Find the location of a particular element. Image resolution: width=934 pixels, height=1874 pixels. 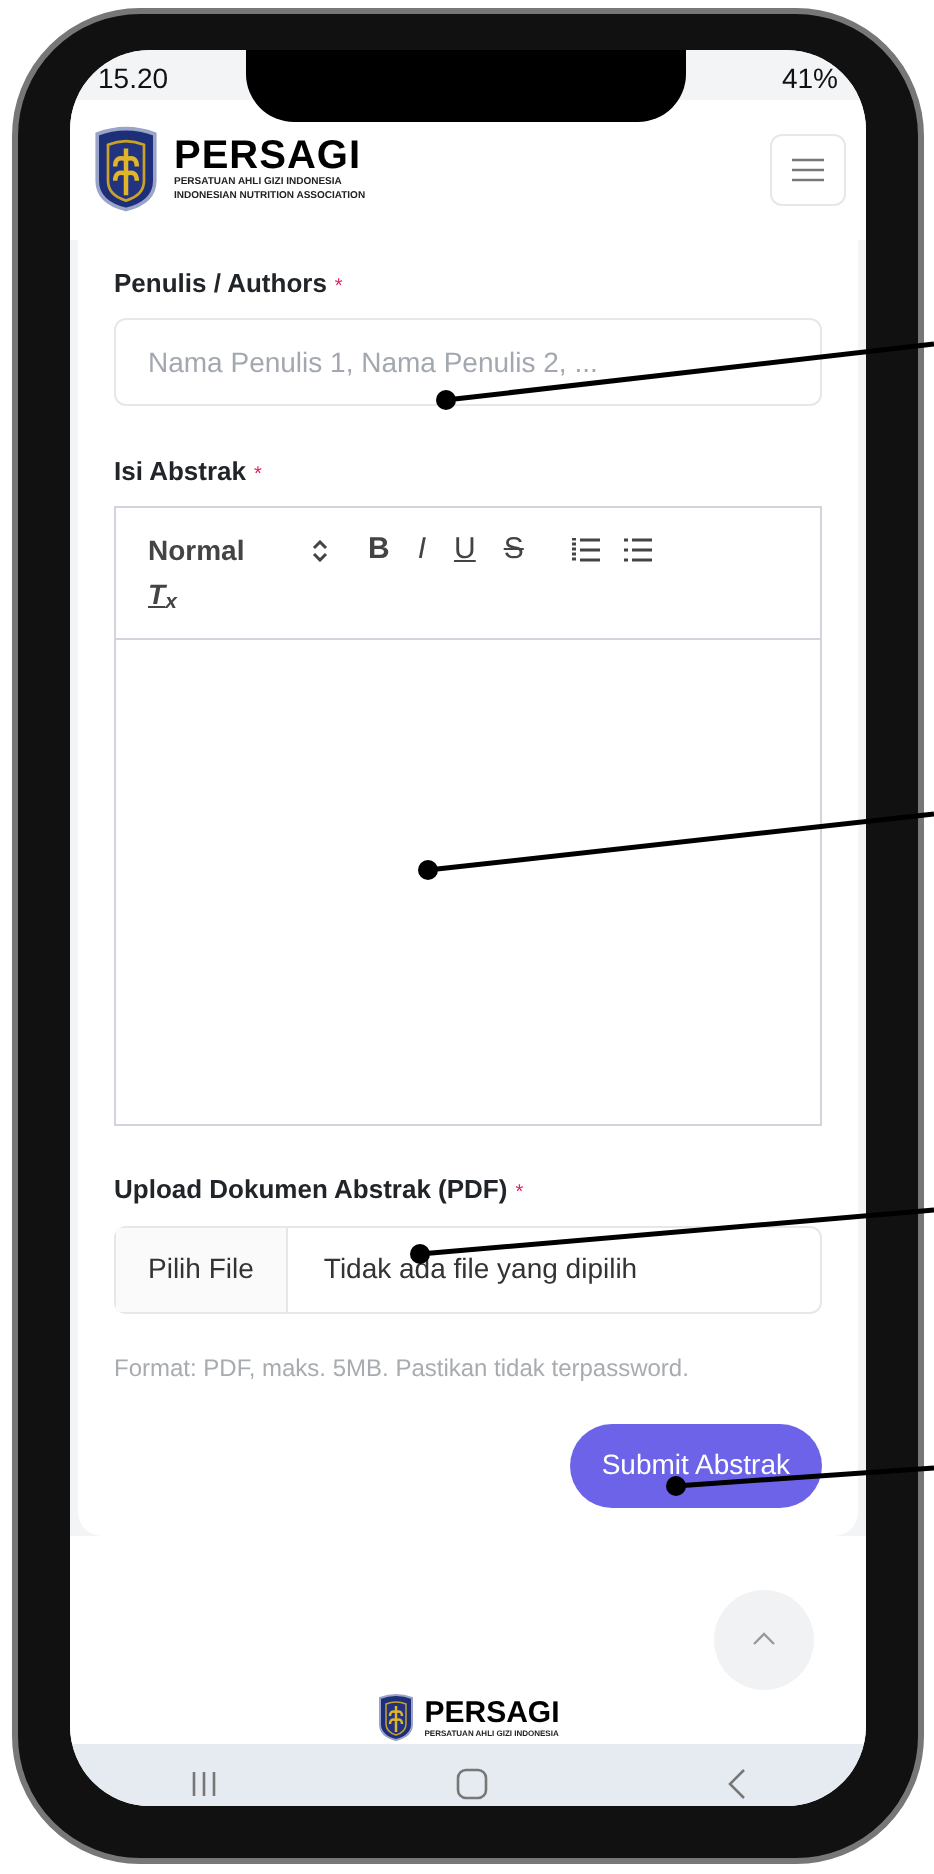

italic-button: I is located at coordinates (422, 550).